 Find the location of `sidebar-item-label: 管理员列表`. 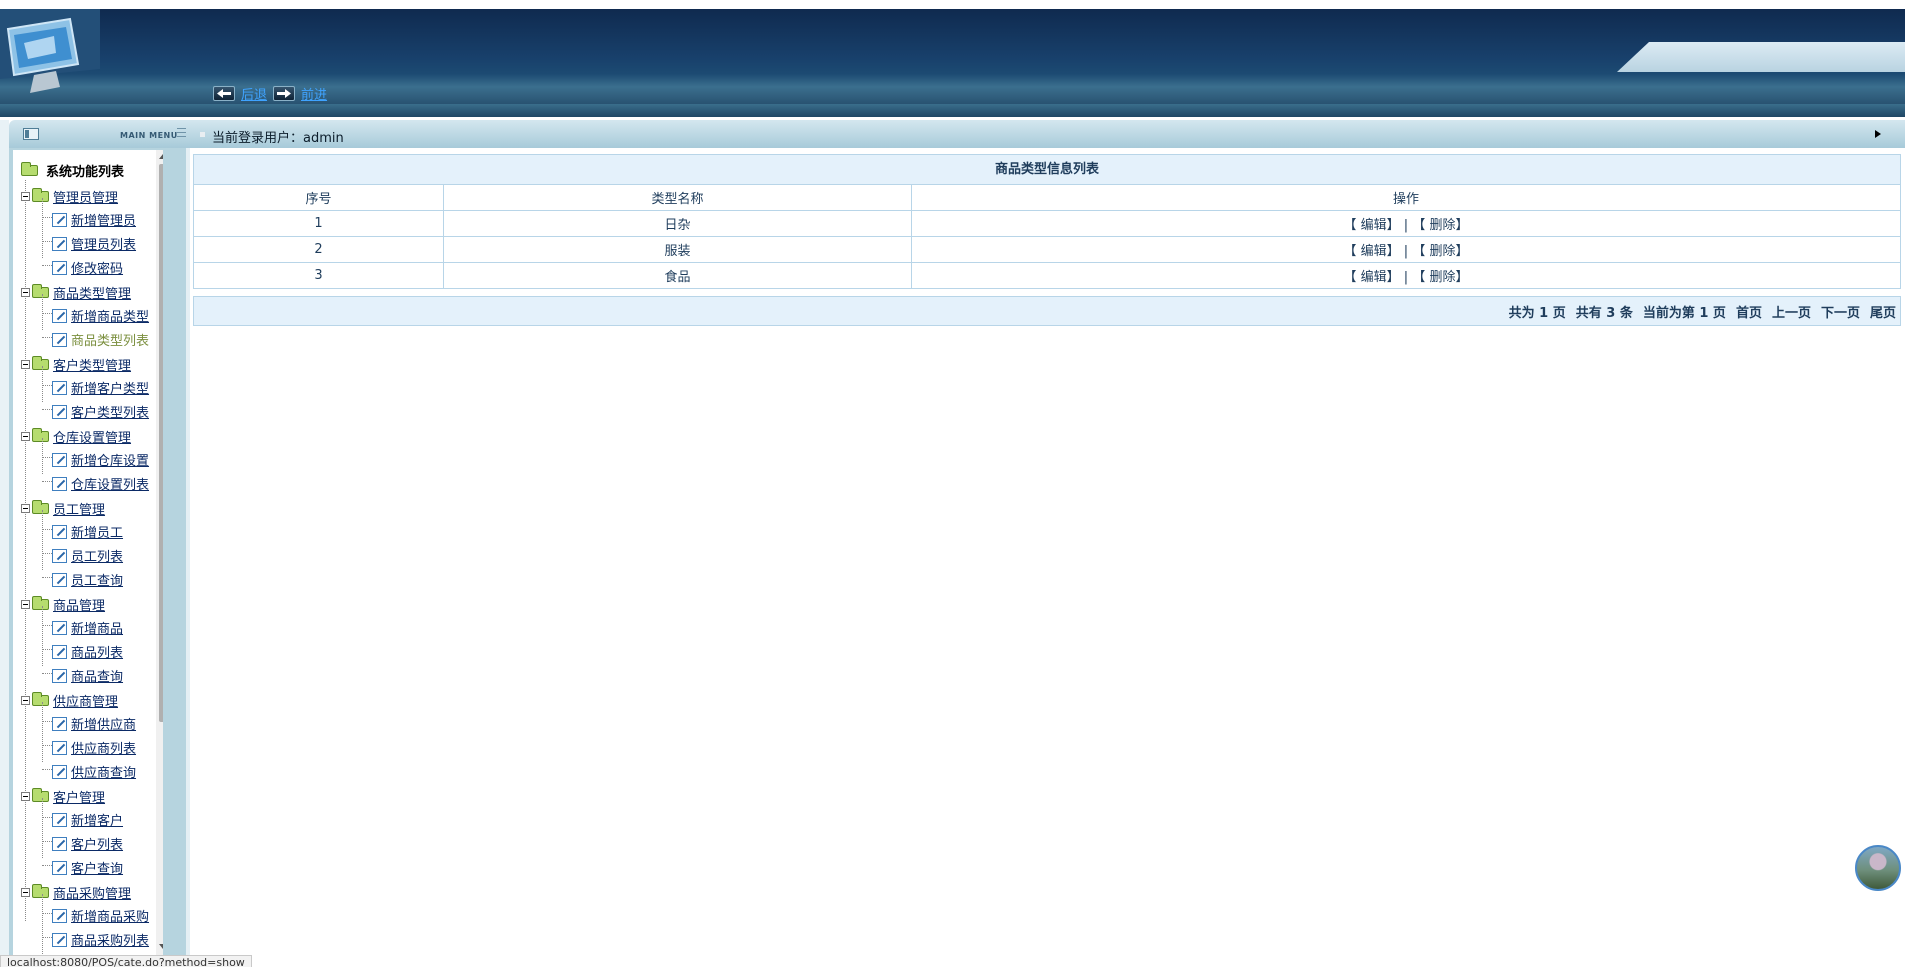

sidebar-item-label: 管理员列表 is located at coordinates (103, 243).